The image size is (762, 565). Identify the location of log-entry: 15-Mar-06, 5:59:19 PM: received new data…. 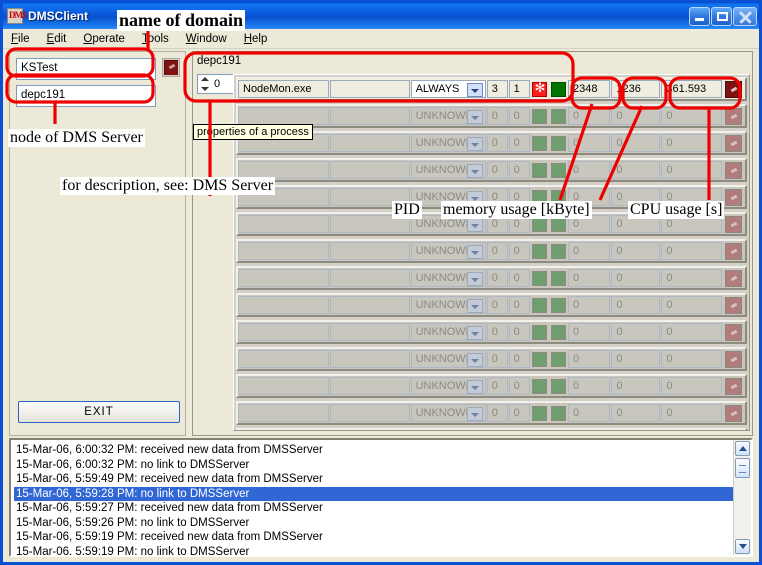
(373, 537).